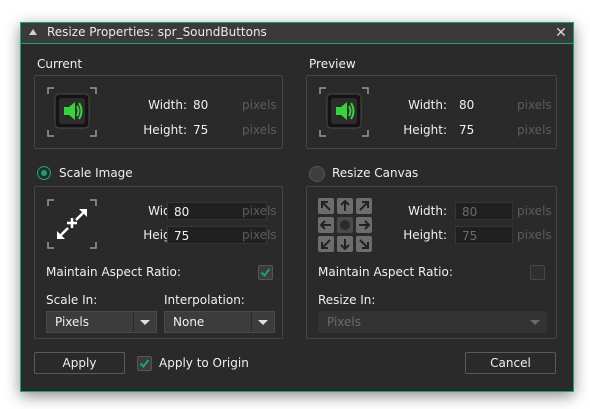 The height and width of the screenshot is (409, 590). I want to click on center-dot-icon, so click(345, 225).